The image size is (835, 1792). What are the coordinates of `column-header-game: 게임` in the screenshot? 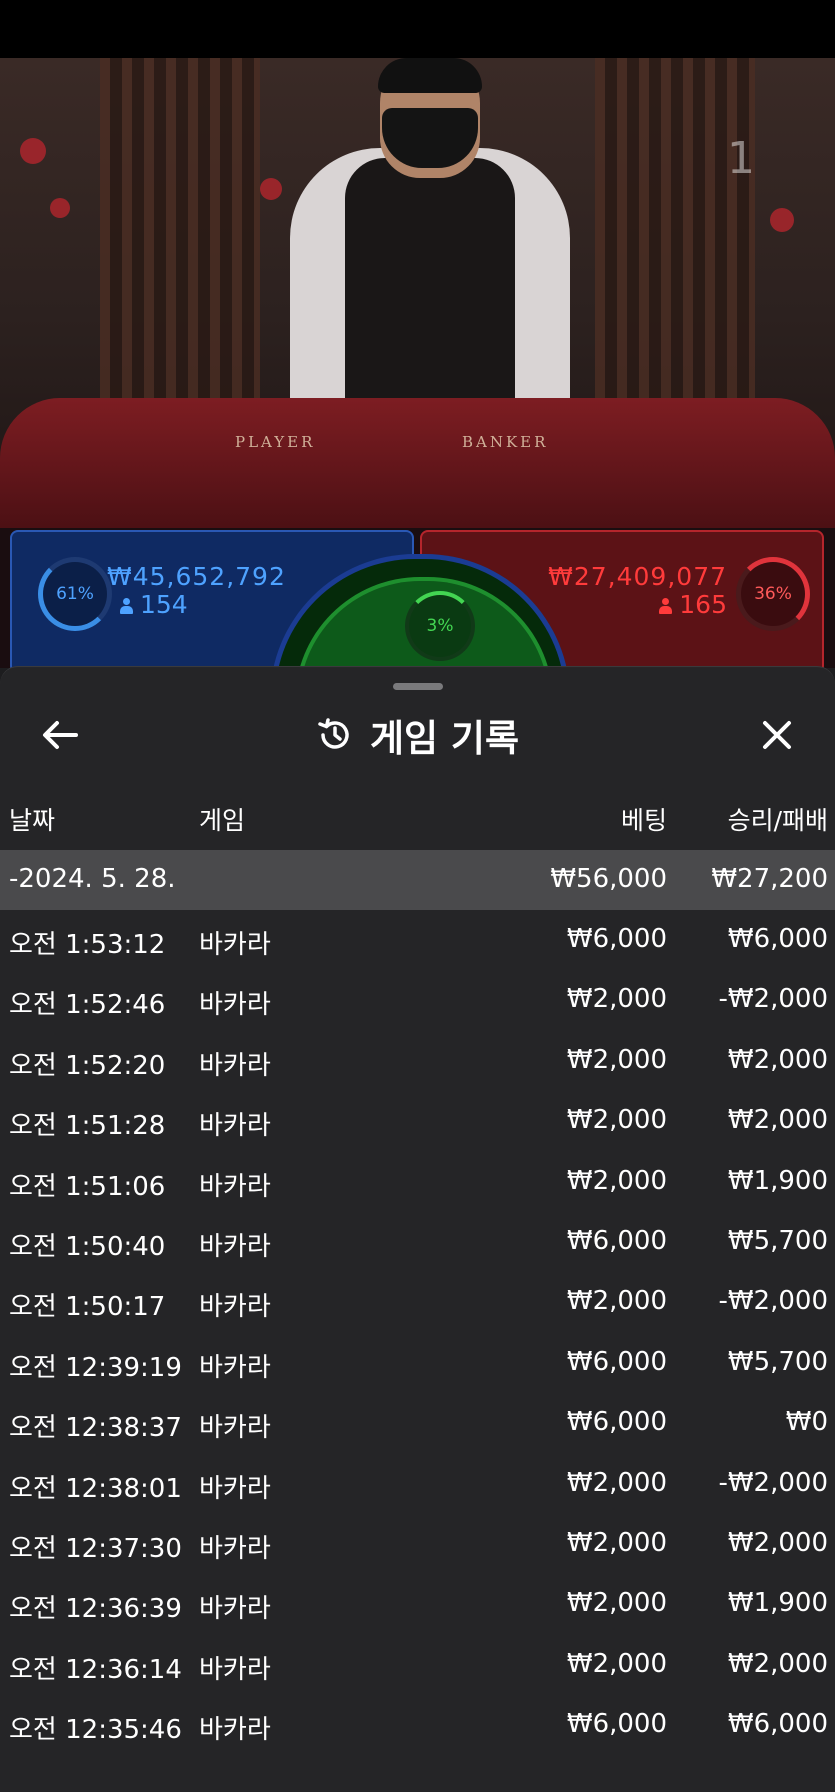 It's located at (222, 819).